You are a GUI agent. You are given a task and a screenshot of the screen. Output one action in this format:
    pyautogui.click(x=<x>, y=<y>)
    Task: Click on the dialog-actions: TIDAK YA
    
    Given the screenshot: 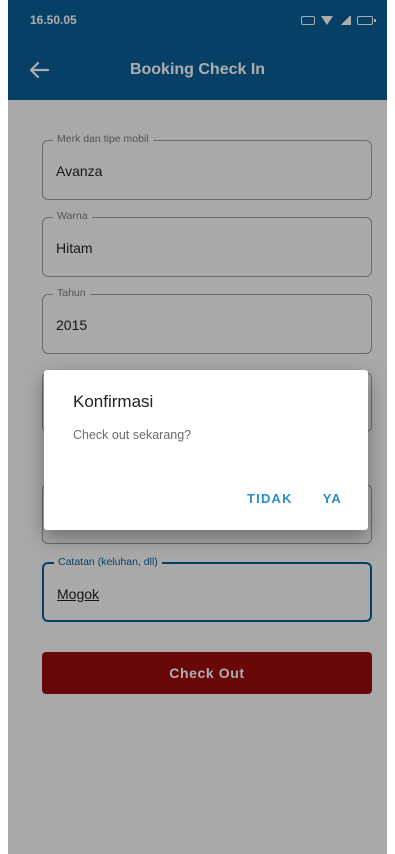 What is the action you would take?
    pyautogui.click(x=294, y=498)
    